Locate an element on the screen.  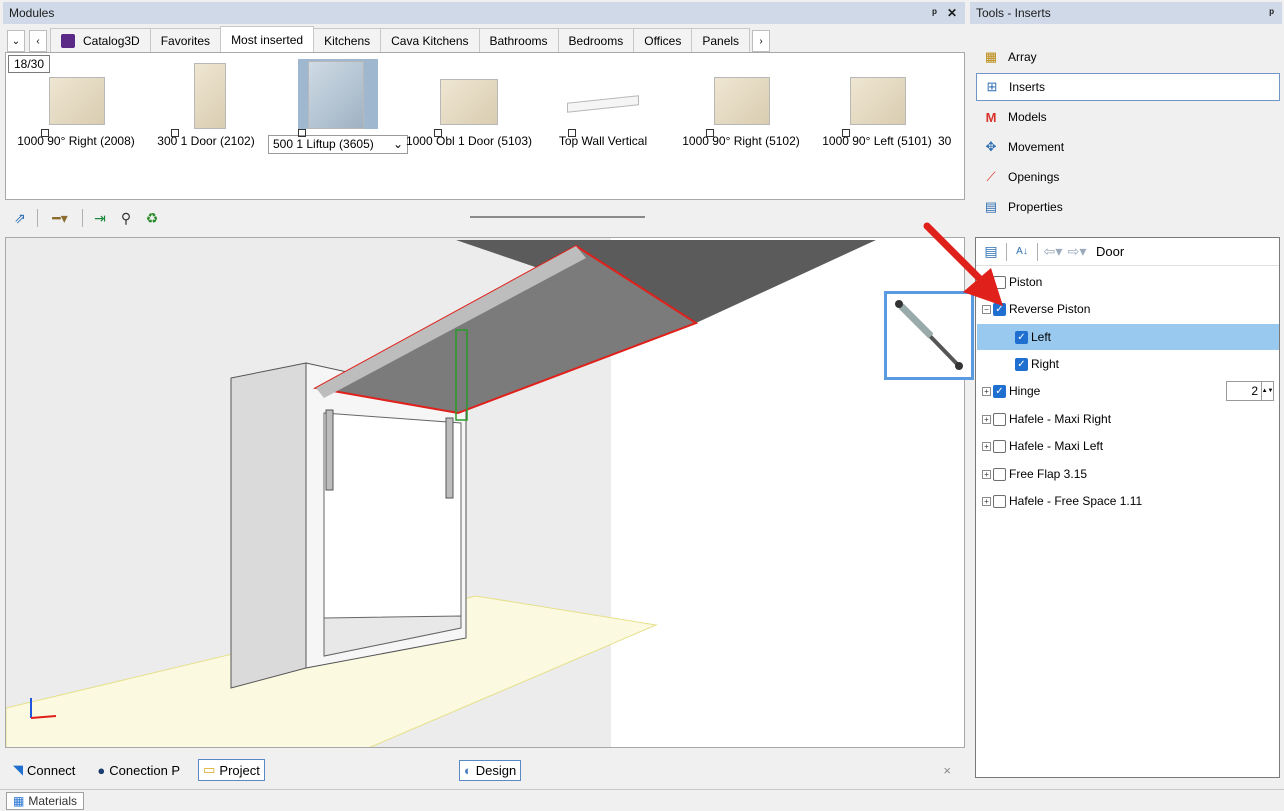
node-label: Reverse Piston is located at coordinates (1050, 309).